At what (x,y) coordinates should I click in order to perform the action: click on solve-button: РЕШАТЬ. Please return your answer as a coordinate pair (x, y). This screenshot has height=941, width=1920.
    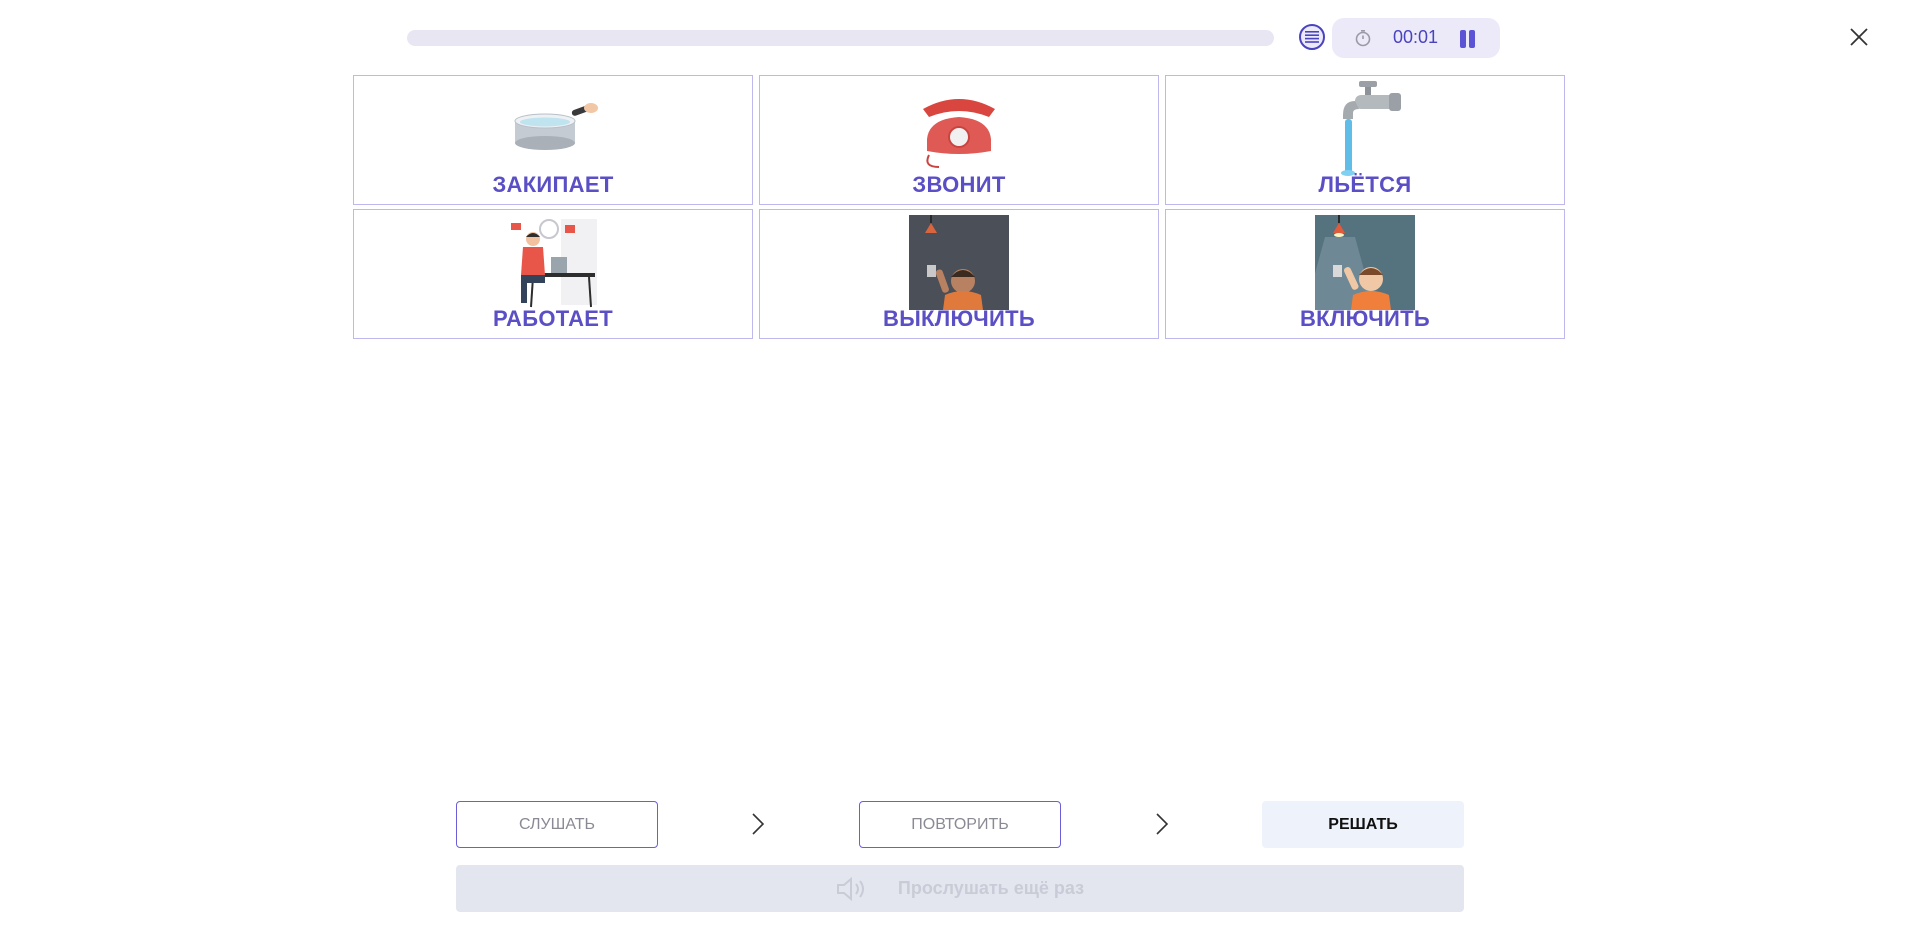
    Looking at the image, I should click on (1363, 824).